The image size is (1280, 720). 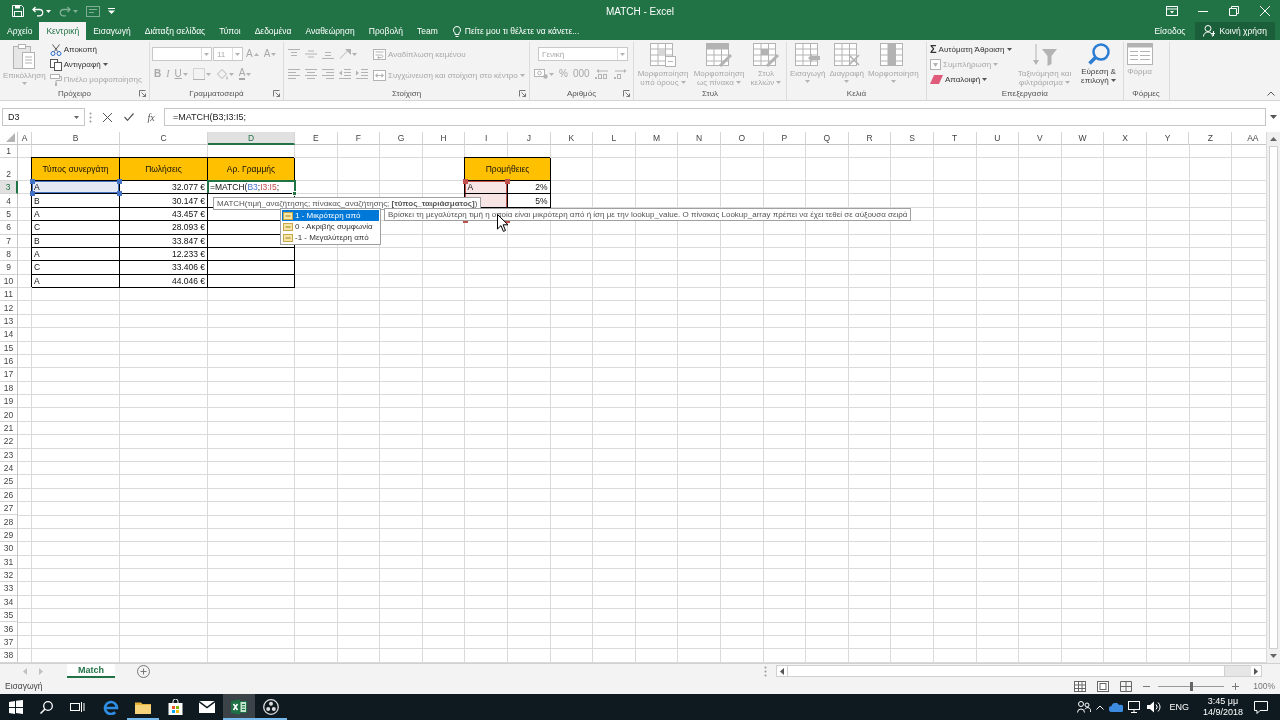 What do you see at coordinates (9, 402) in the screenshot?
I see `row-header: 19` at bounding box center [9, 402].